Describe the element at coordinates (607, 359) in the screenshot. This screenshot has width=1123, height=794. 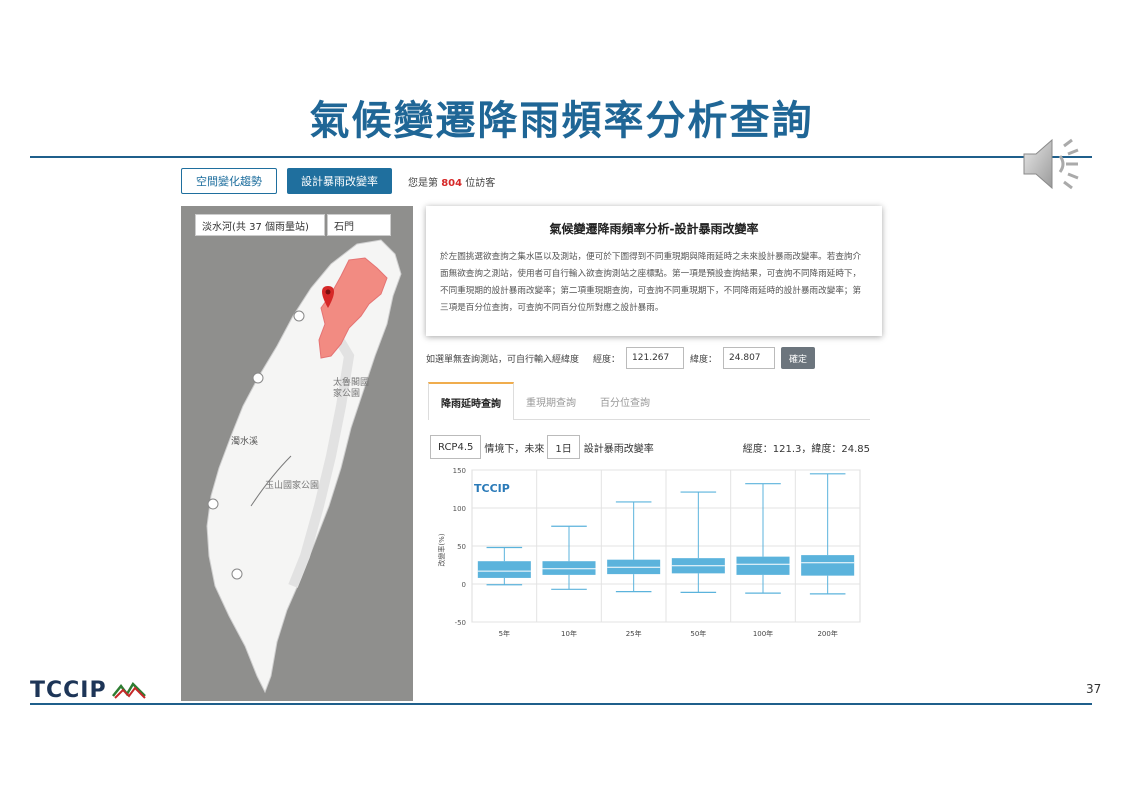
I see `lon-label: 經度：` at that location.